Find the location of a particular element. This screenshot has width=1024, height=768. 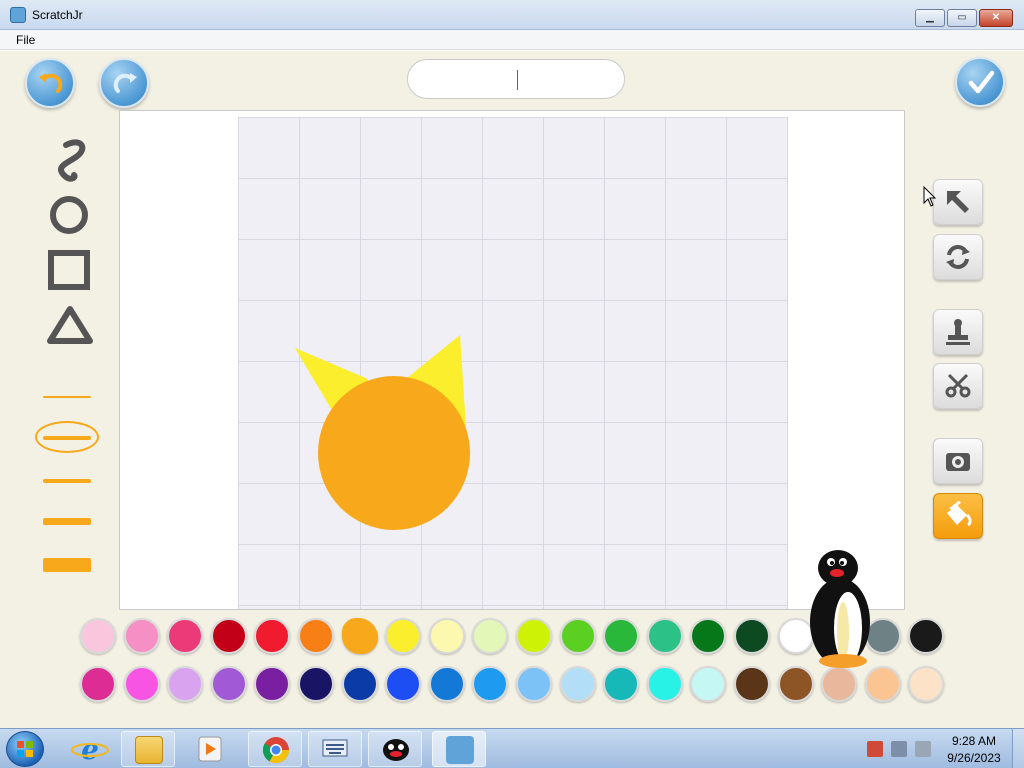

windows-taskbar: e 9:28 AM 9/26/2023 is located at coordinates (512, 748).